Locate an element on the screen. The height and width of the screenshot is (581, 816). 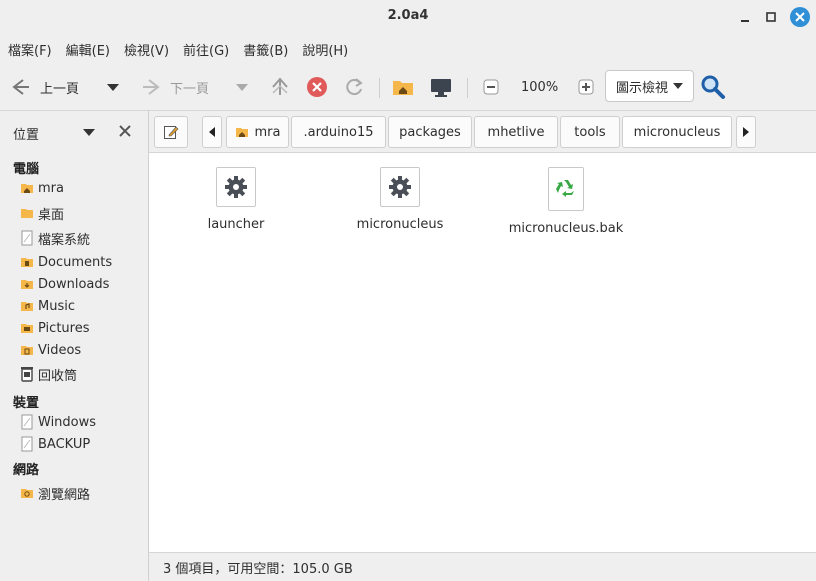
toggle-location-entry-button is located at coordinates (171, 132).